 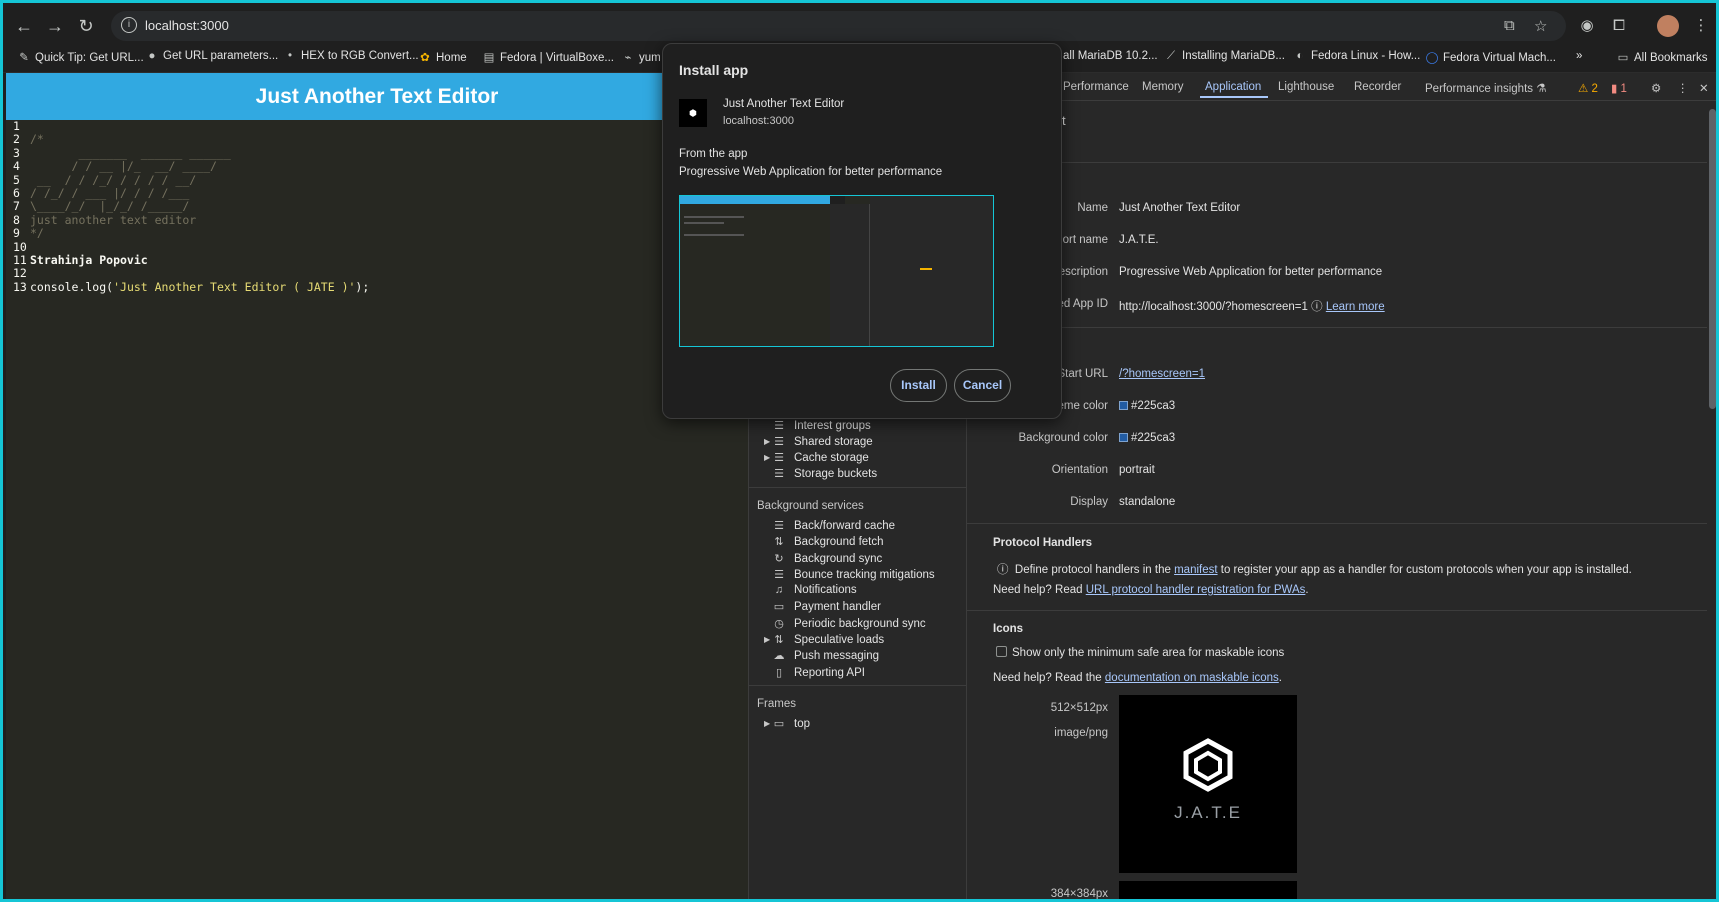 I want to click on bookmark-item: ⌁ yum, so click(x=641, y=57).